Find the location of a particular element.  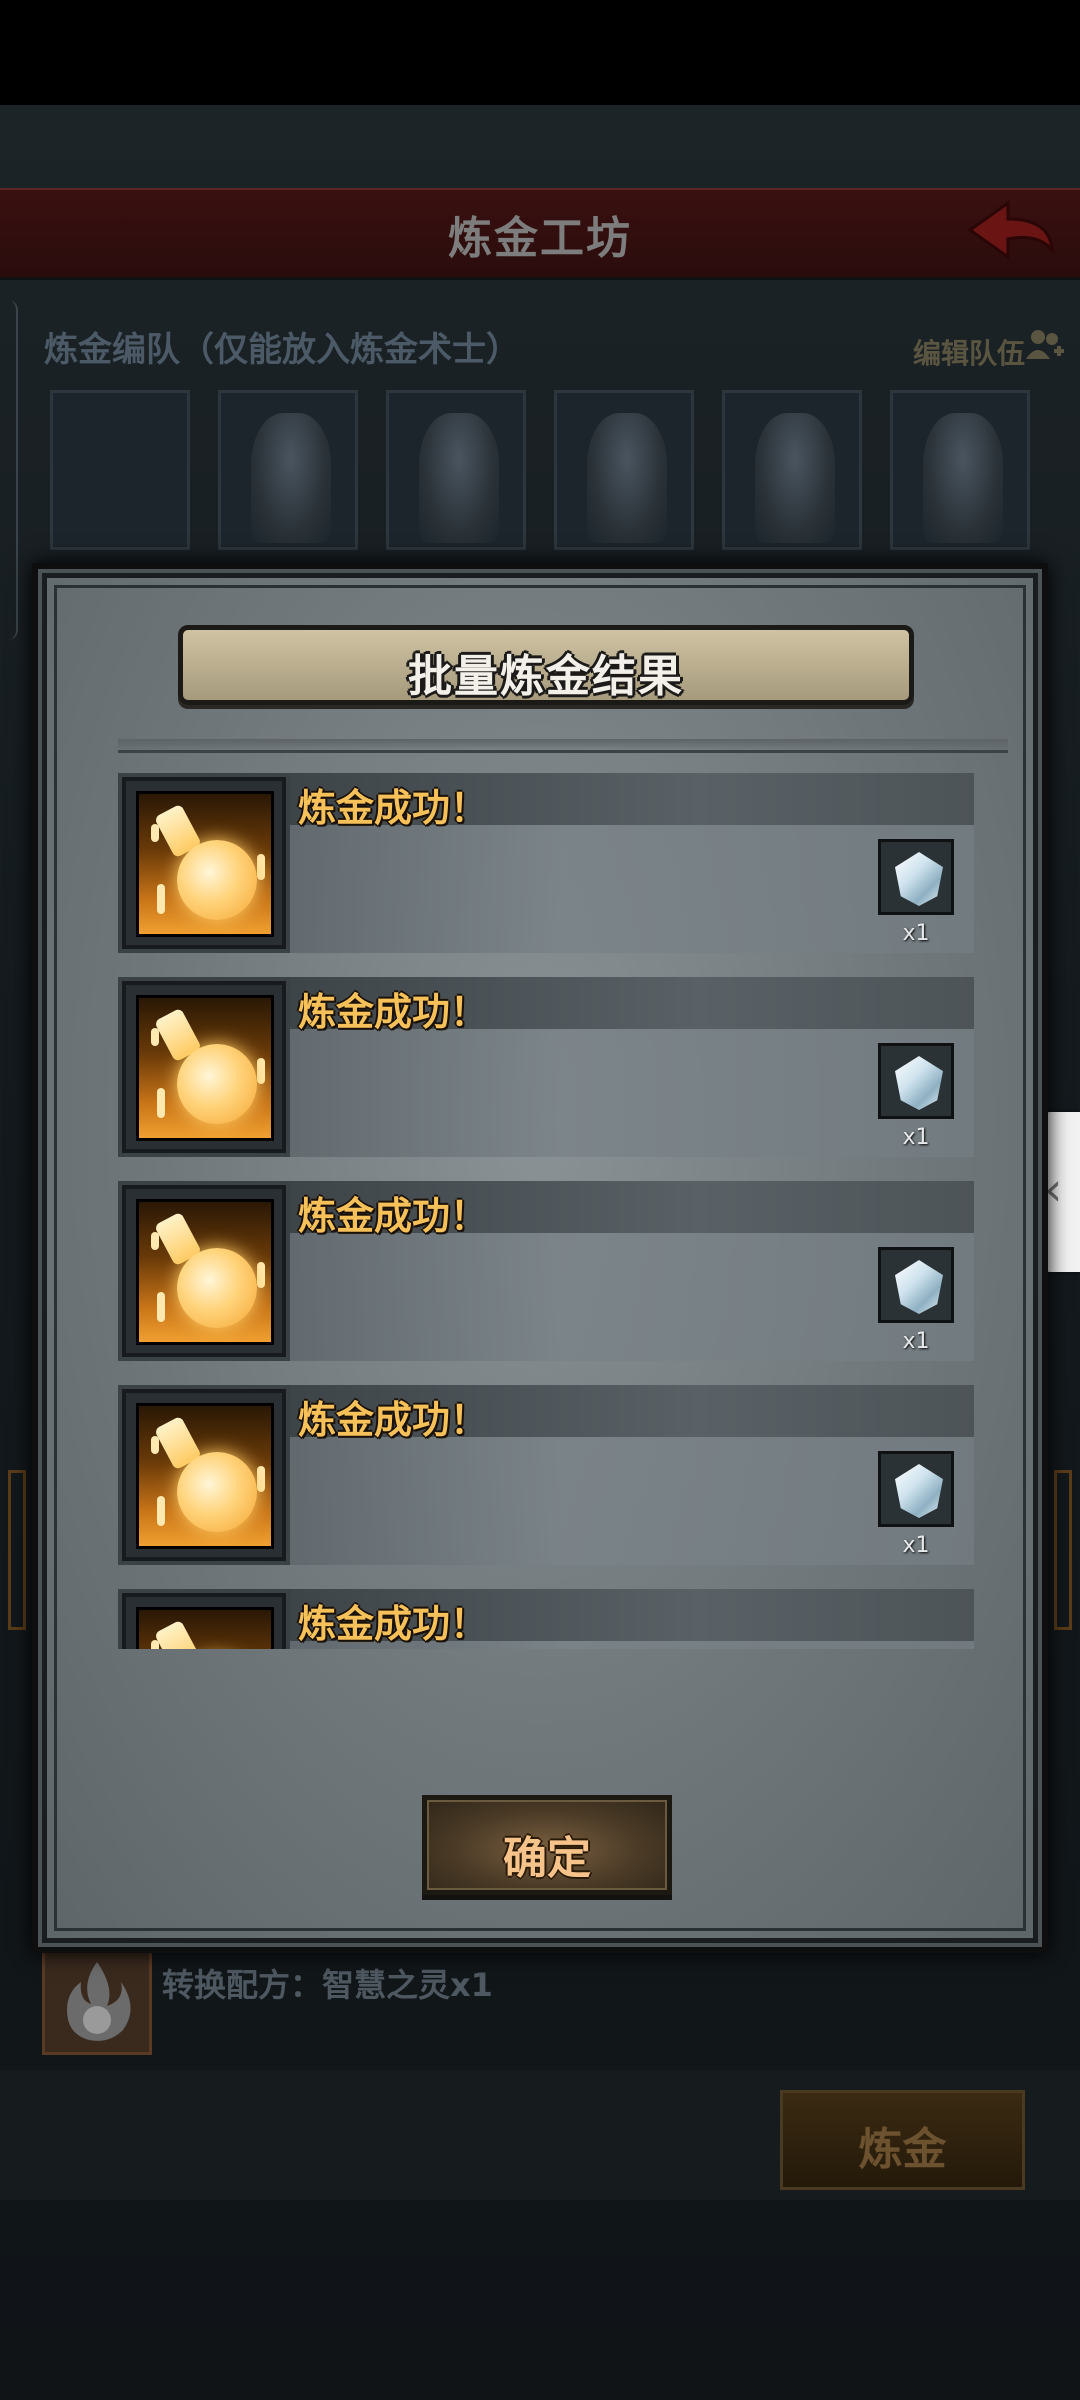

bg-team-label: 炼金编队（仅能放入炼金术士） is located at coordinates (282, 350).